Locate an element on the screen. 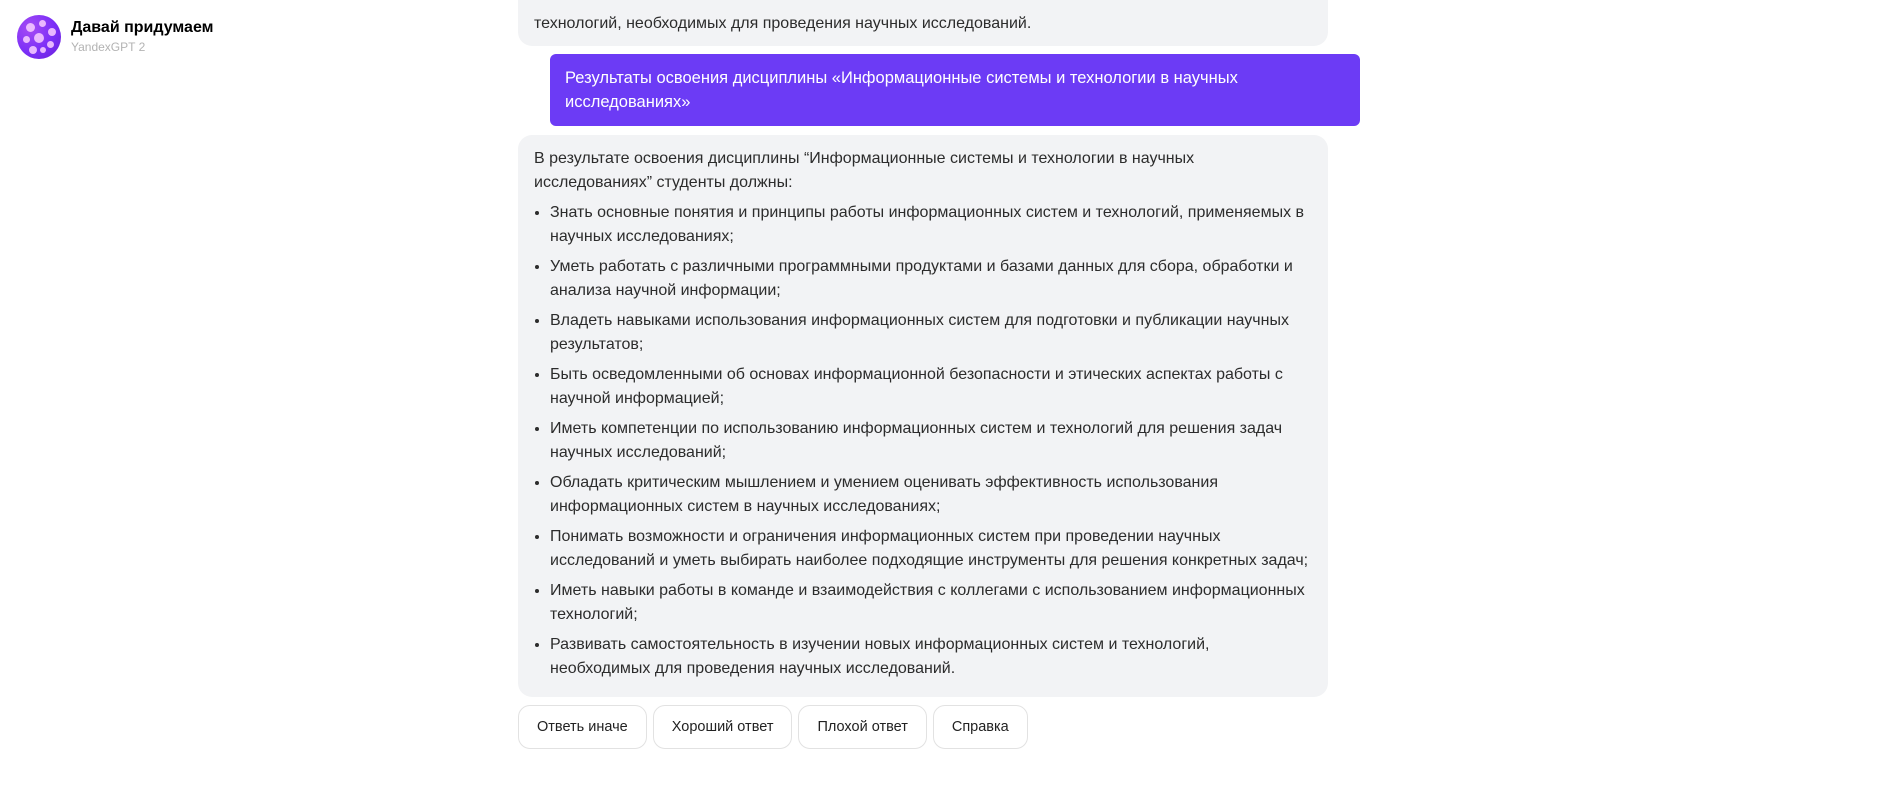 The width and height of the screenshot is (1880, 792). good-answer-button: Хороший ответ is located at coordinates (722, 727).